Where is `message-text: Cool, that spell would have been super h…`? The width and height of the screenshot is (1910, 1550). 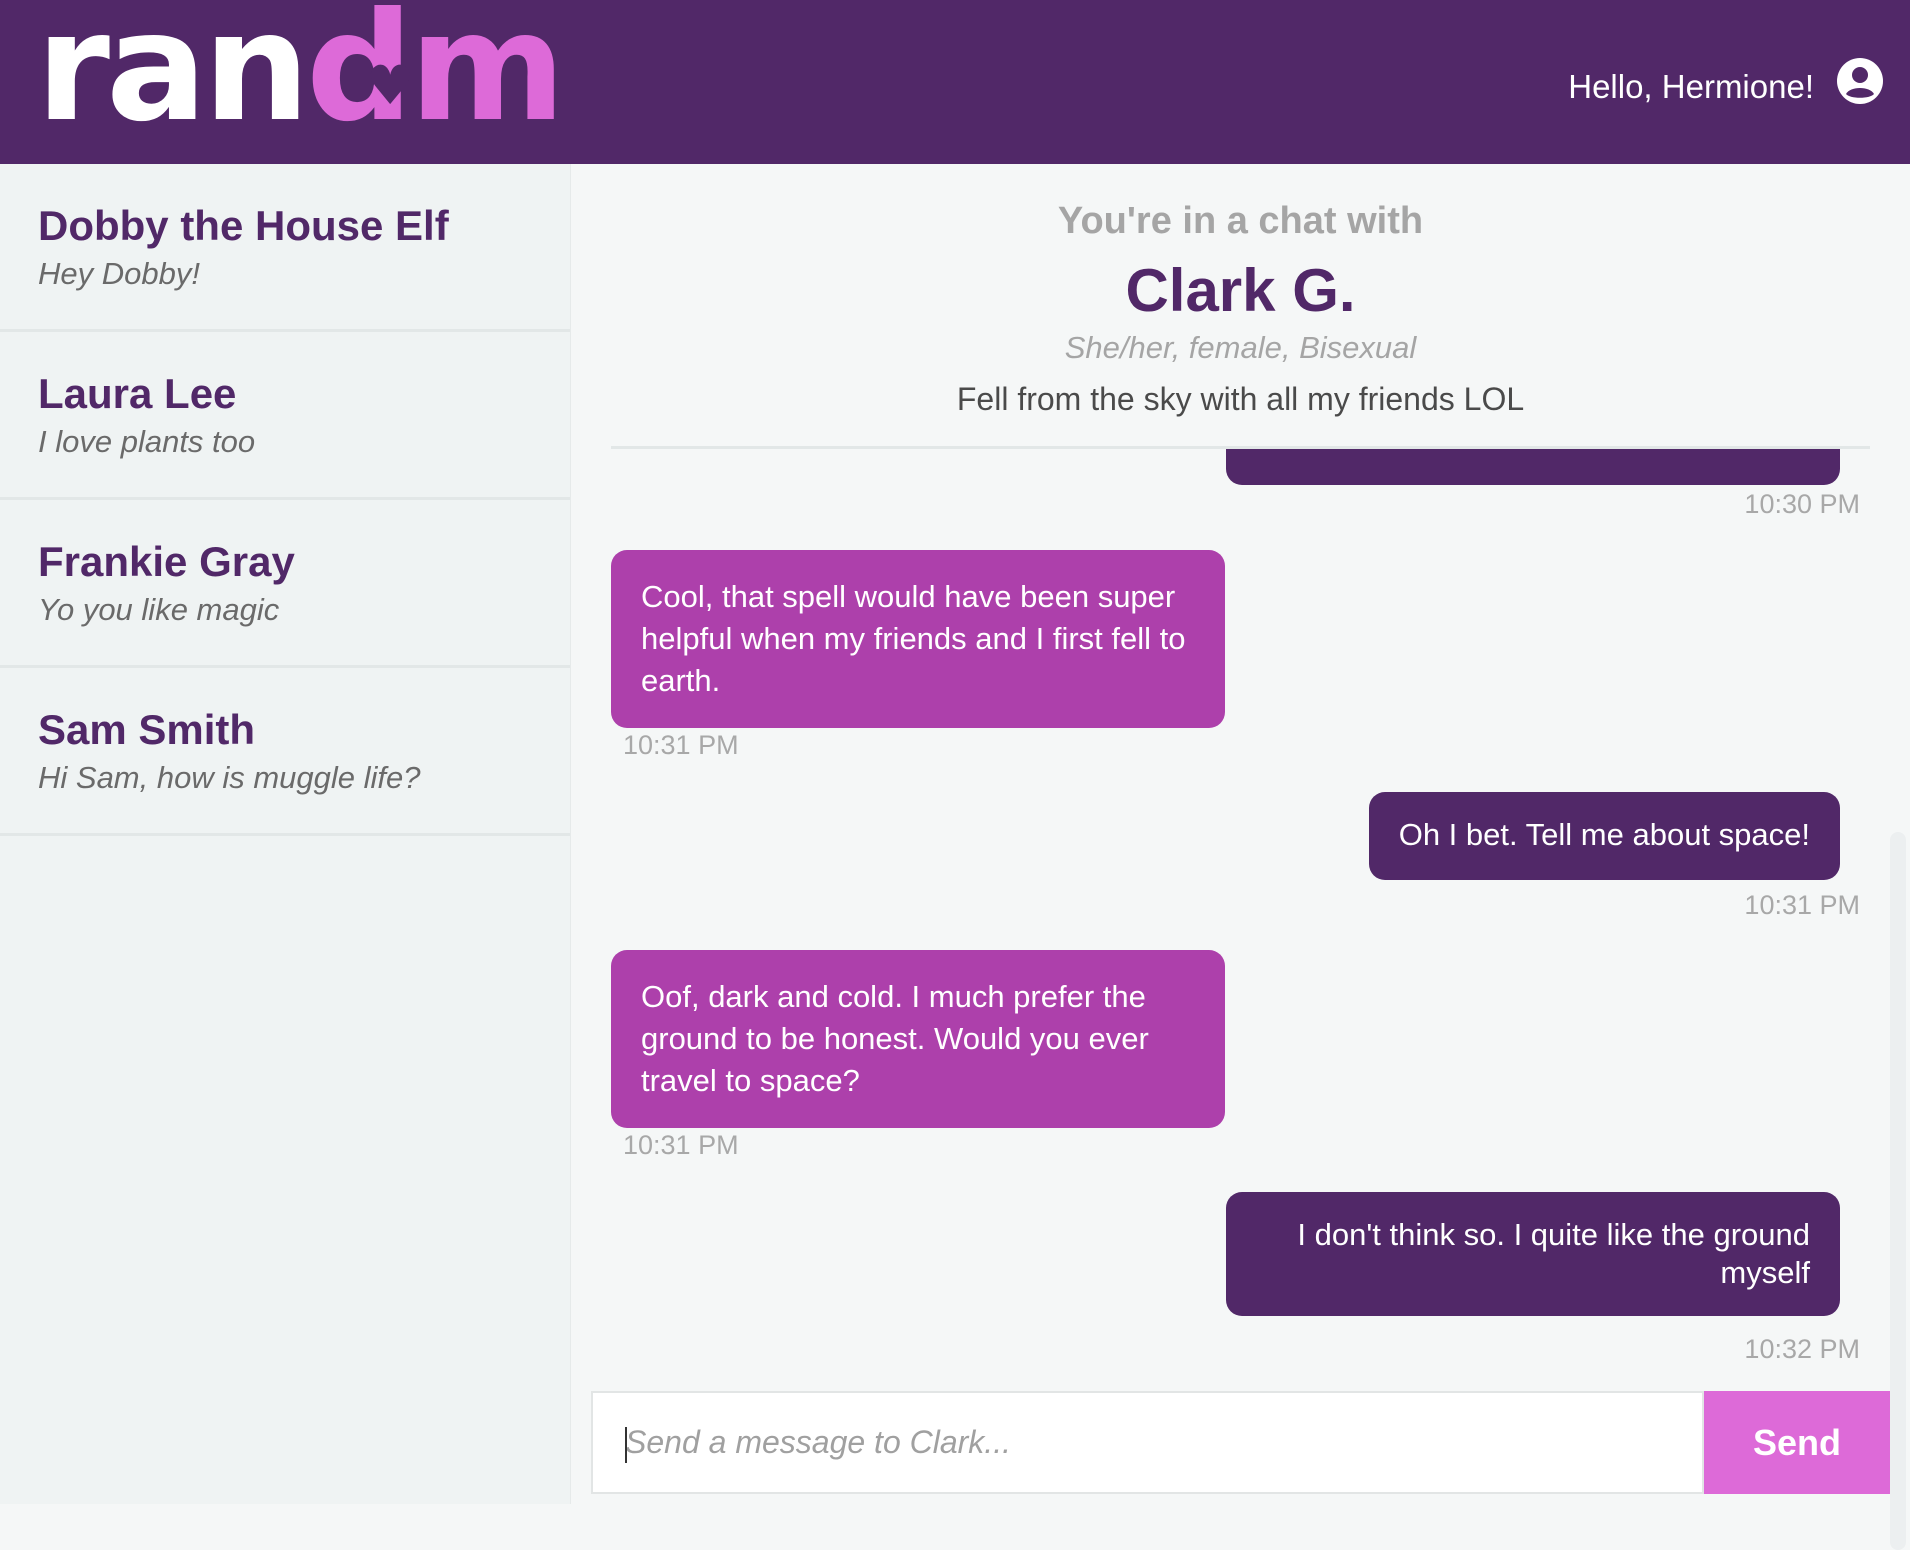 message-text: Cool, that spell would have been super h… is located at coordinates (913, 638).